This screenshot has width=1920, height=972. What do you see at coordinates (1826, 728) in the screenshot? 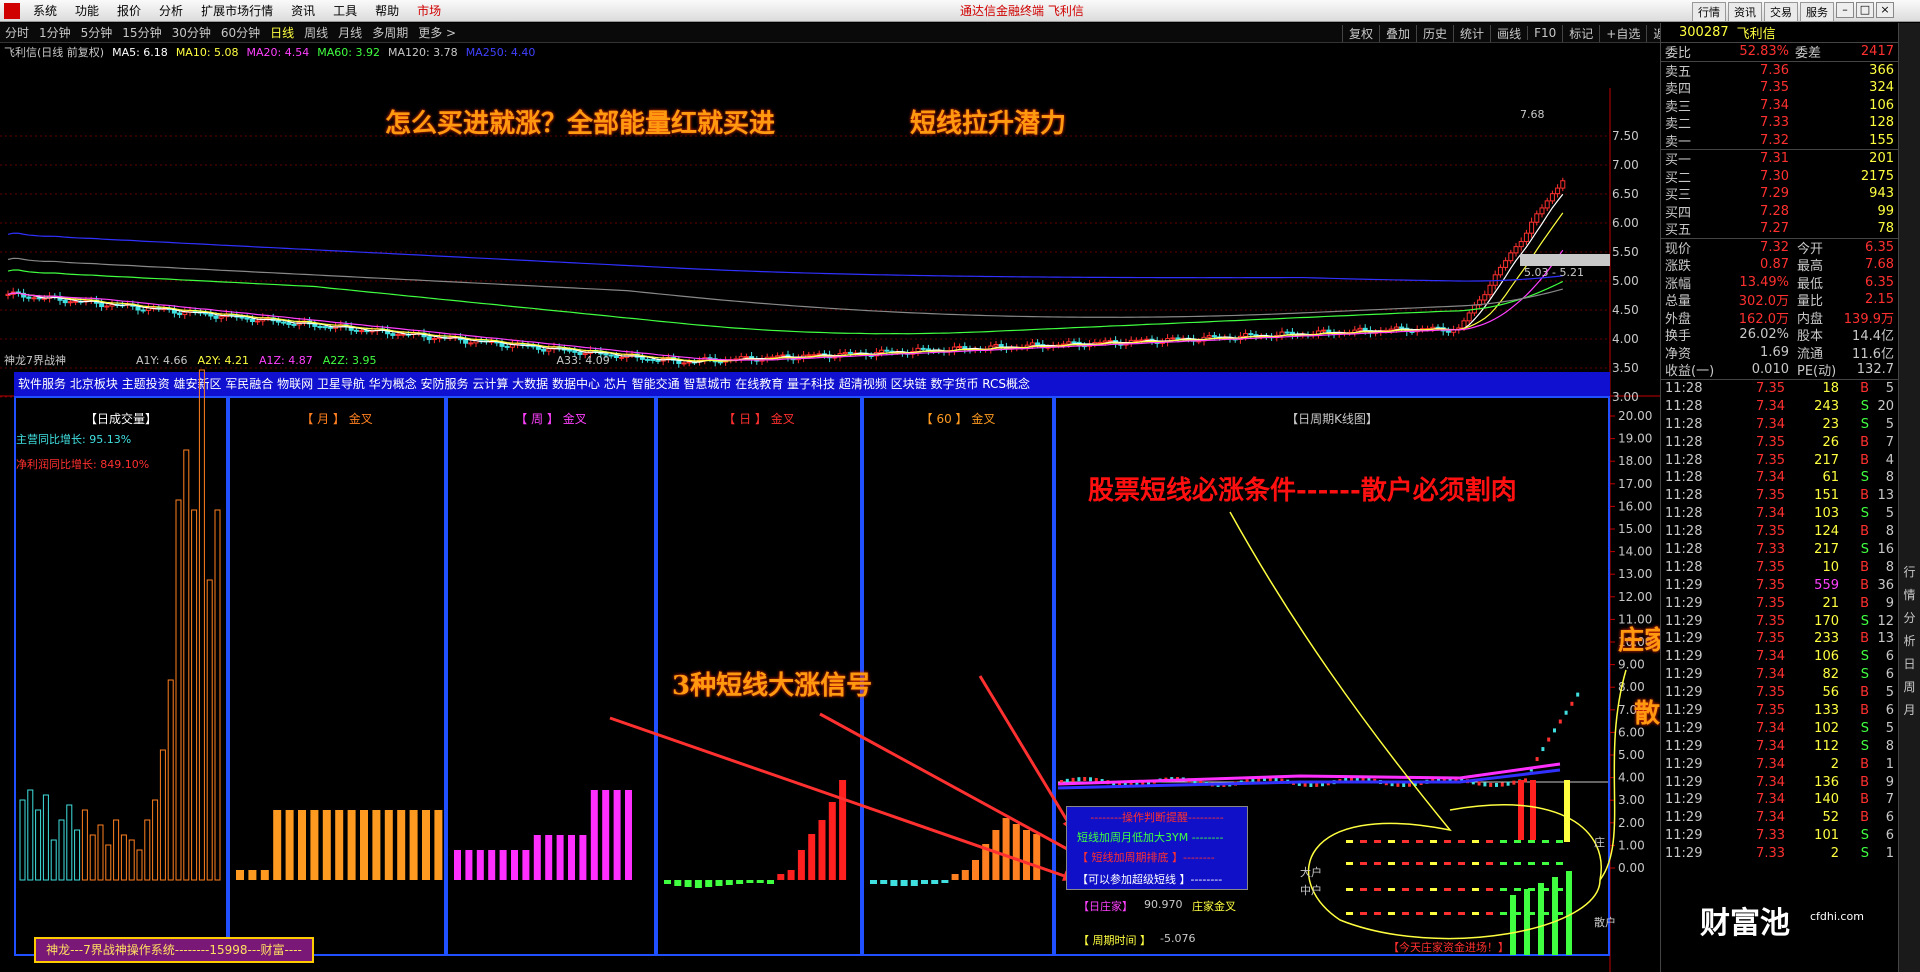
I see `tick-vol: 102` at bounding box center [1826, 728].